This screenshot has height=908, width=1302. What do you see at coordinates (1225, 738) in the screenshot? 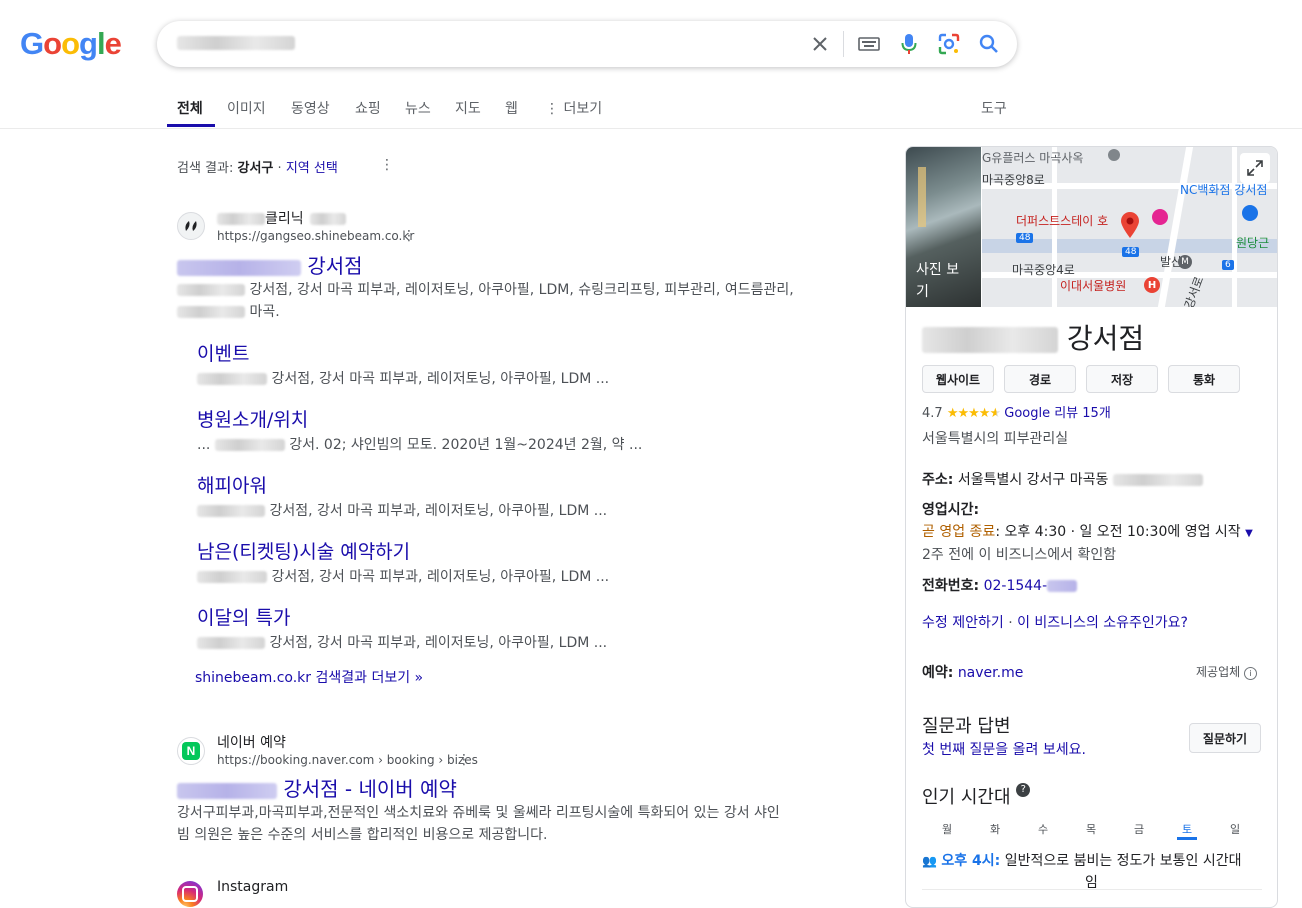
I see `ask-question-button: 질문하기` at bounding box center [1225, 738].